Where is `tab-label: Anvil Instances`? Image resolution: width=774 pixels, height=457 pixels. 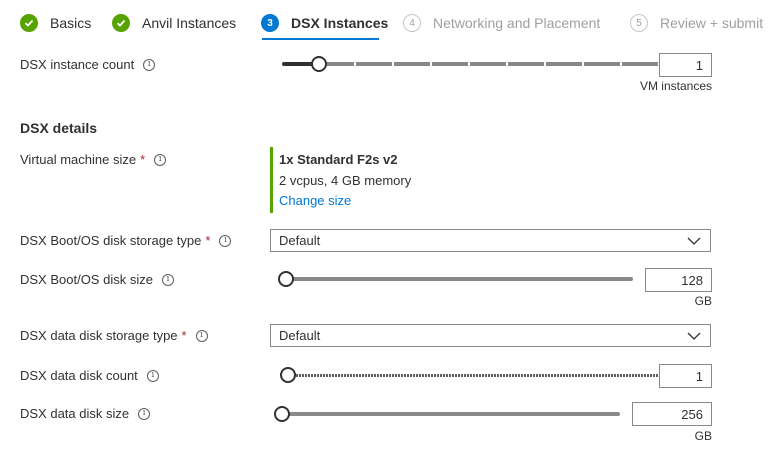 tab-label: Anvil Instances is located at coordinates (189, 23).